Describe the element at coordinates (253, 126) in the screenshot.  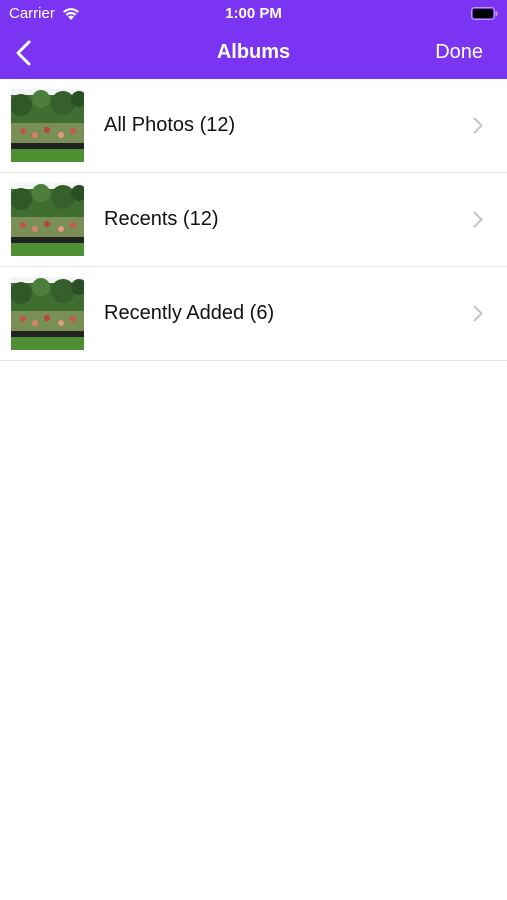
I see `album-row-all-photos: All Photos (12)` at that location.